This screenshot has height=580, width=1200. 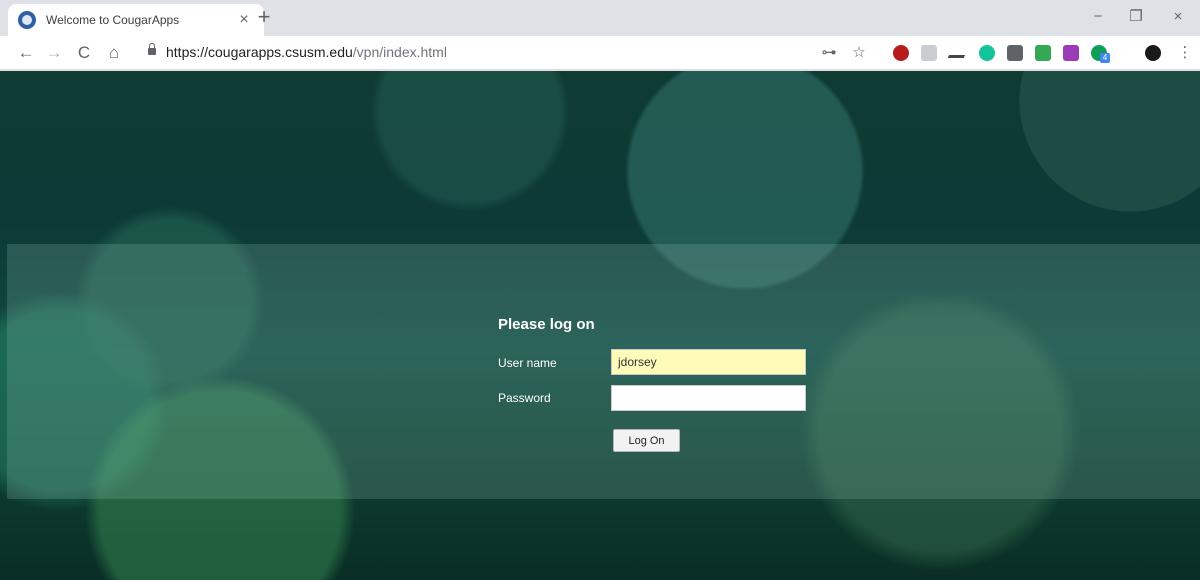 What do you see at coordinates (527, 363) in the screenshot?
I see `username-label: User name` at bounding box center [527, 363].